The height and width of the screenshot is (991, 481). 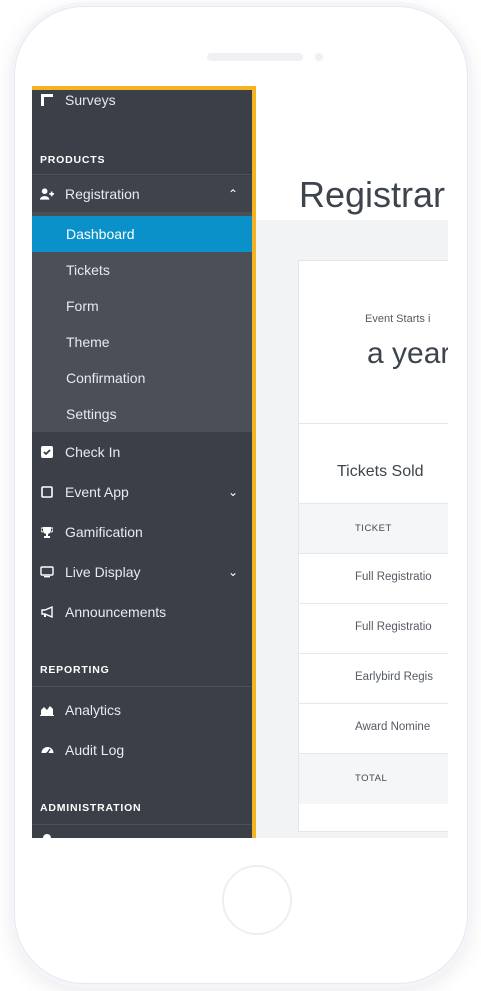 What do you see at coordinates (93, 710) in the screenshot?
I see `sidebar-item-label: Analytics` at bounding box center [93, 710].